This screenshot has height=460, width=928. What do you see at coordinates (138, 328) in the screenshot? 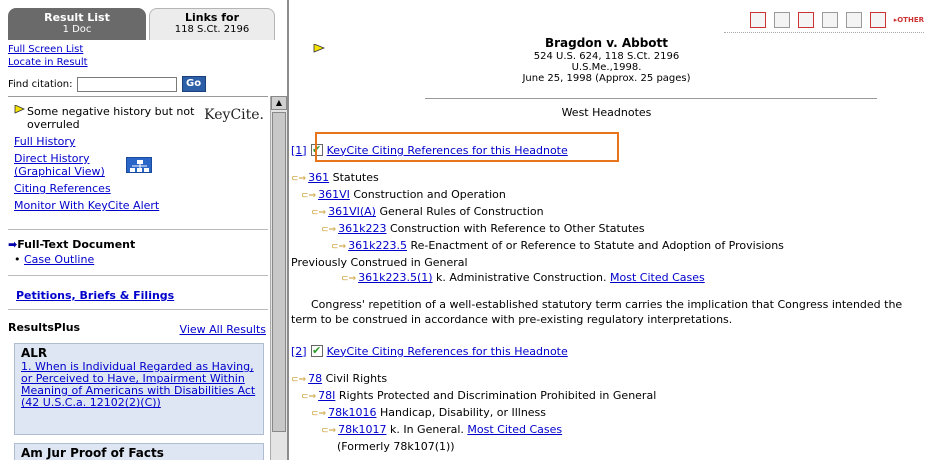
I see `results-plus-header: ResultsPlus View All Results` at bounding box center [138, 328].